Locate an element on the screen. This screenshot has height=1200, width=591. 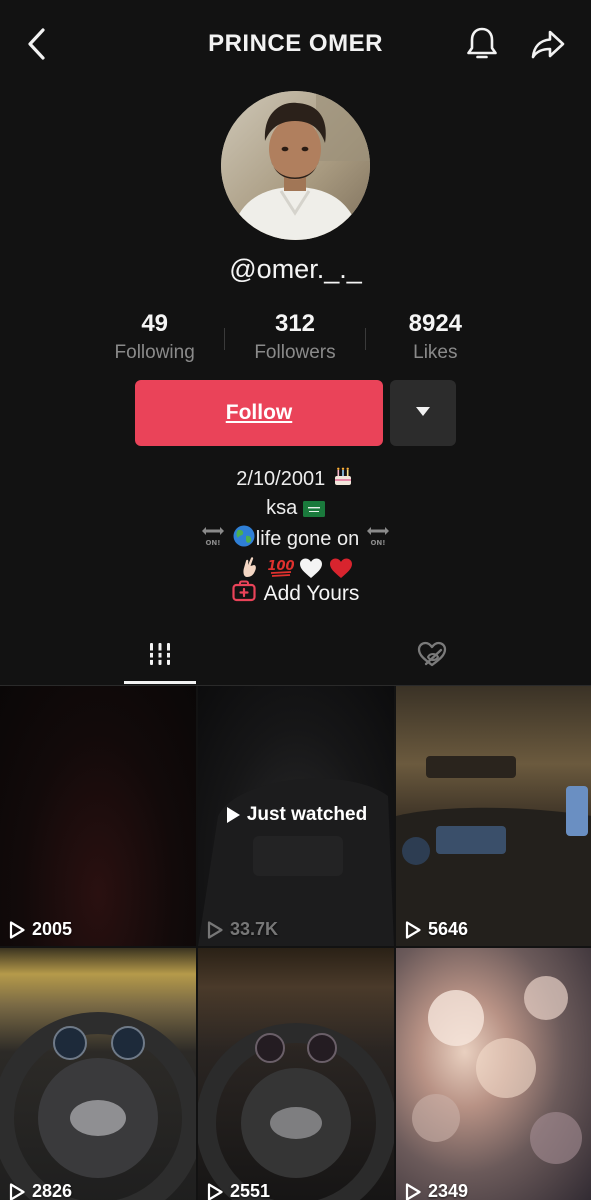
just-watched-badge: Just watched is located at coordinates (296, 815).